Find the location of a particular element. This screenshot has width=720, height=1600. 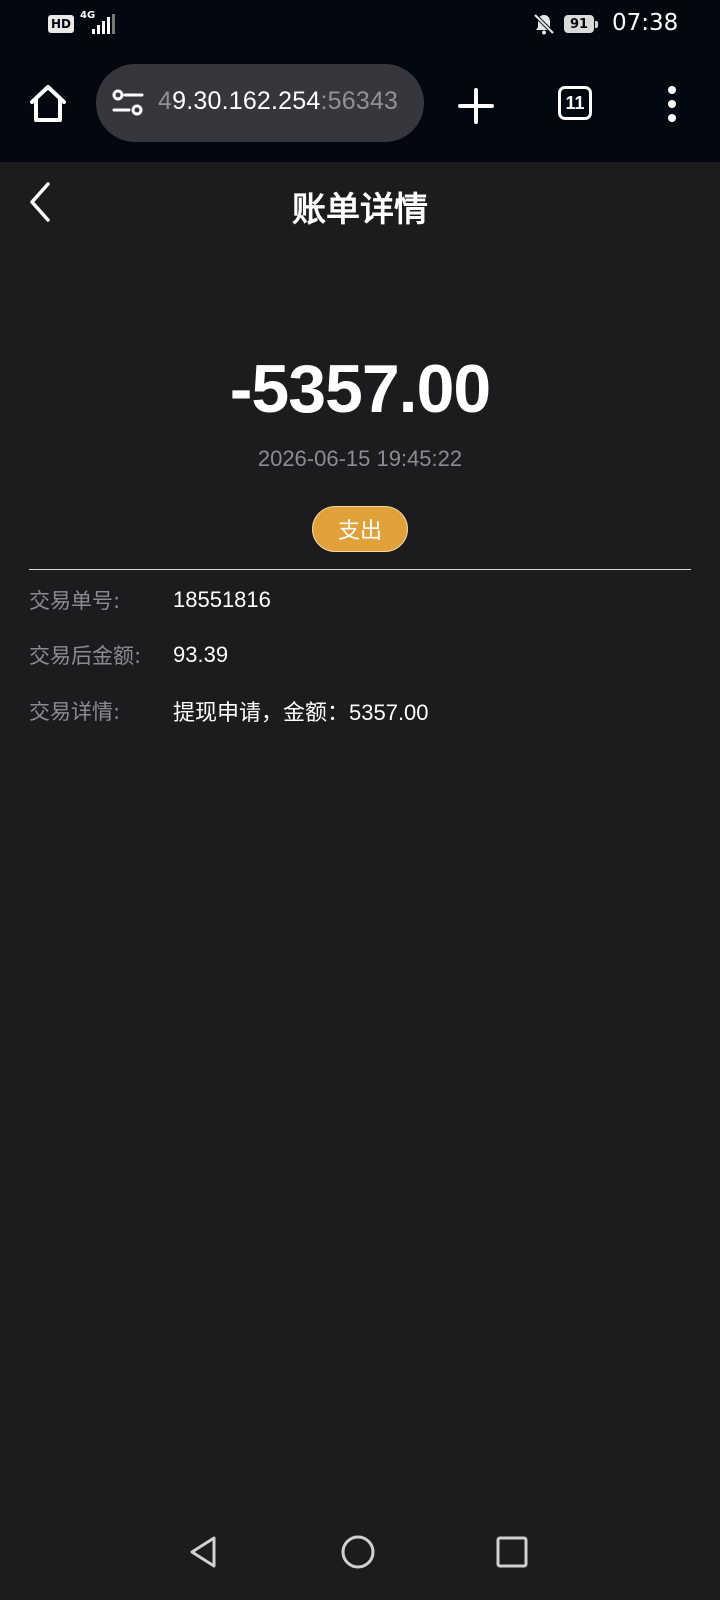

detail-row-description: 交易详情: 提现申请，金额：5357.00 is located at coordinates (229, 711).